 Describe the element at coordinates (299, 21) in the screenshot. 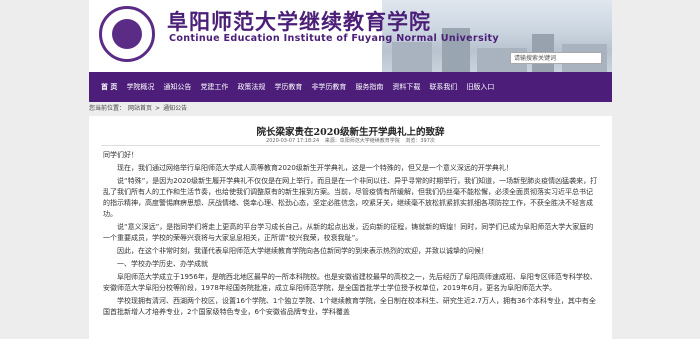

I see `site-title: 阜阳师范大学继续教育学院` at that location.